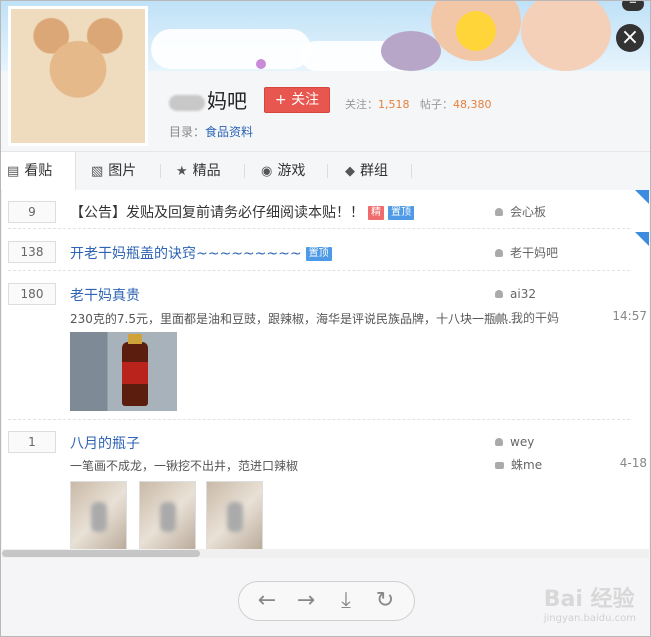 The width and height of the screenshot is (651, 637). Describe the element at coordinates (78, 76) in the screenshot. I see `forum-avatar` at that location.